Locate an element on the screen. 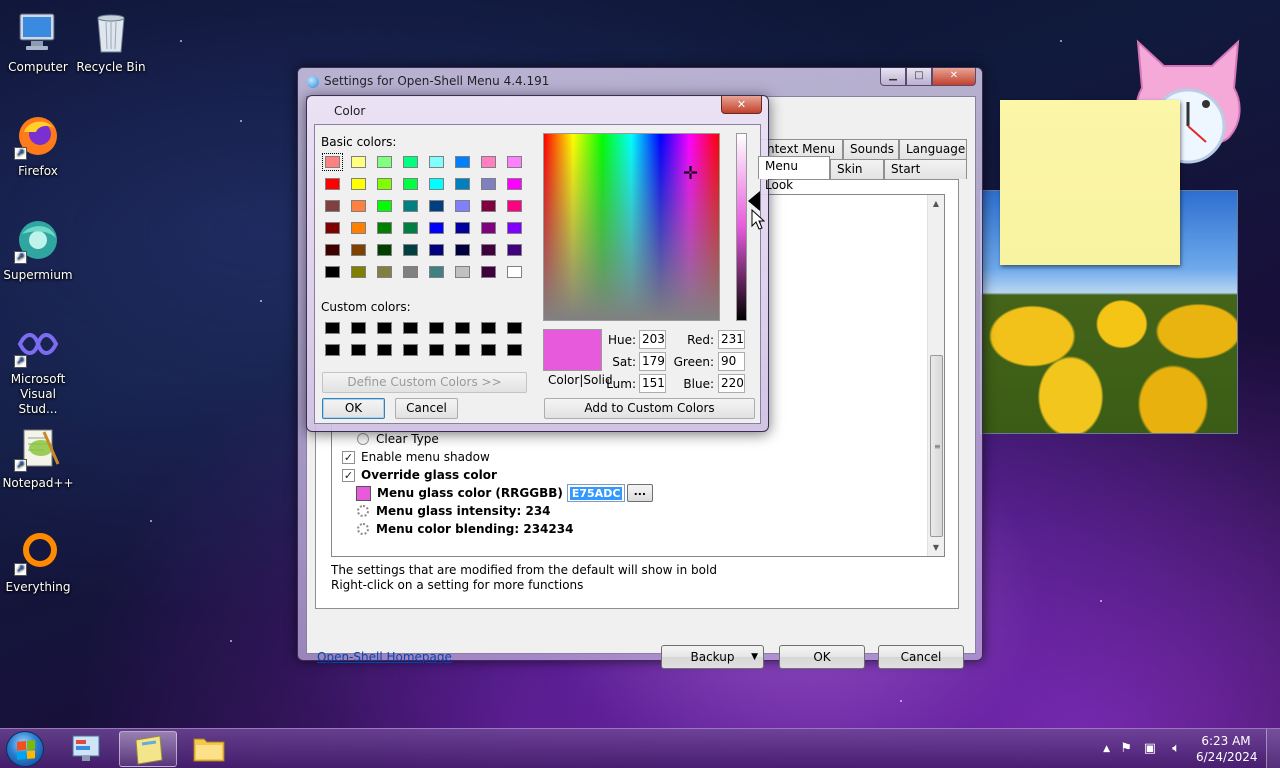  dialog-ok-button: OK is located at coordinates (353, 408).